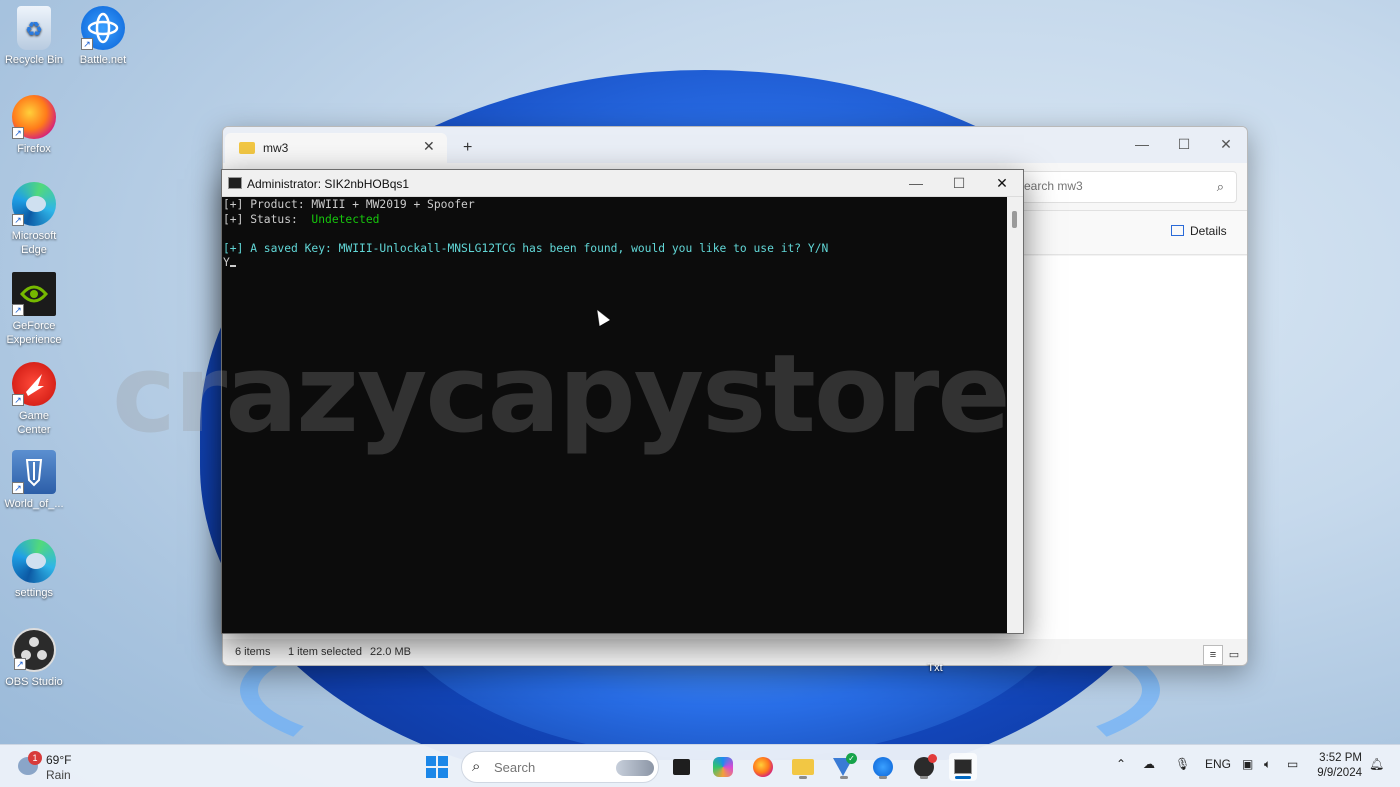 The image size is (1400, 787). What do you see at coordinates (1218, 764) in the screenshot?
I see `language-indicator: ENG` at bounding box center [1218, 764].